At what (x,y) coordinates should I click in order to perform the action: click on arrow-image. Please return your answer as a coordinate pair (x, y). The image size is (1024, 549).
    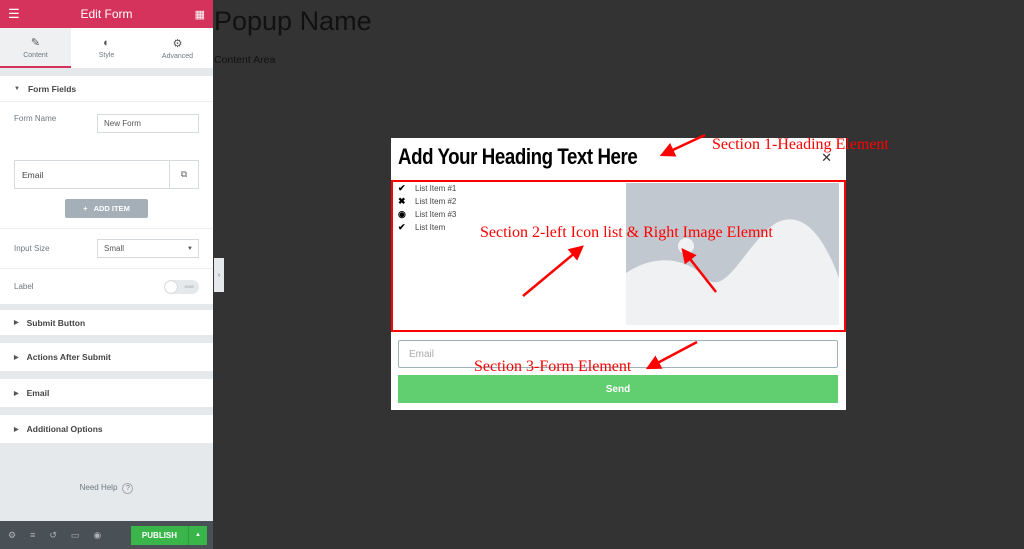
    Looking at the image, I should click on (699, 270).